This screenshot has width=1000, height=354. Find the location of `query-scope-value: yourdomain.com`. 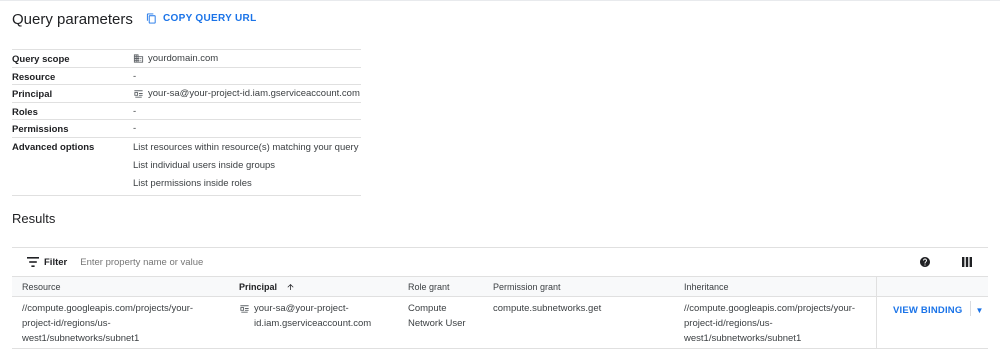

query-scope-value: yourdomain.com is located at coordinates (183, 58).